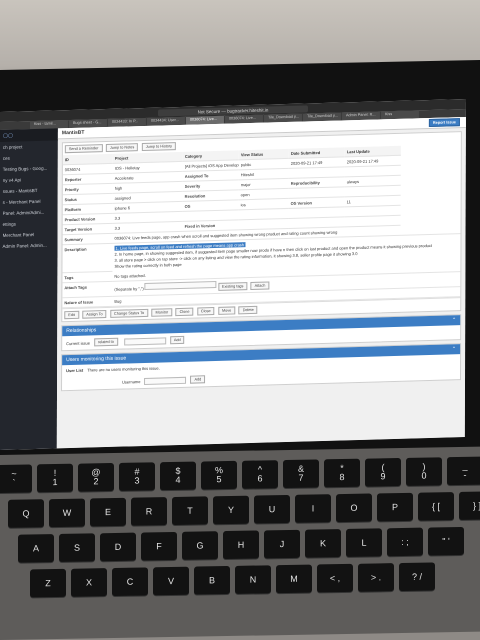 The image size is (480, 640). Describe the element at coordinates (272, 509) in the screenshot. I see `key: U` at that location.